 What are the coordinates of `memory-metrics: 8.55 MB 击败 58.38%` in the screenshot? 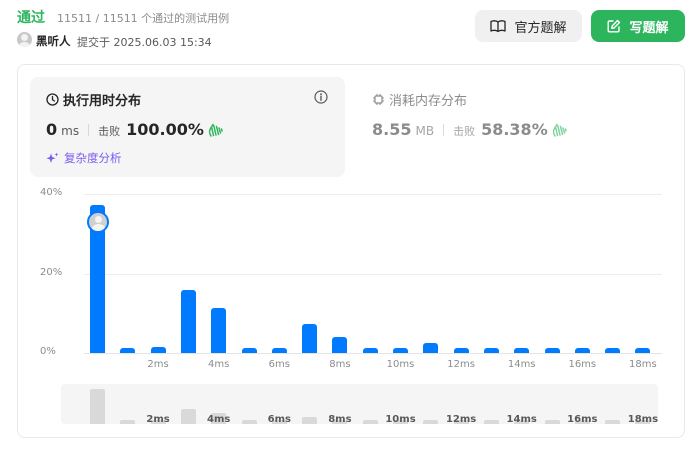 It's located at (470, 129).